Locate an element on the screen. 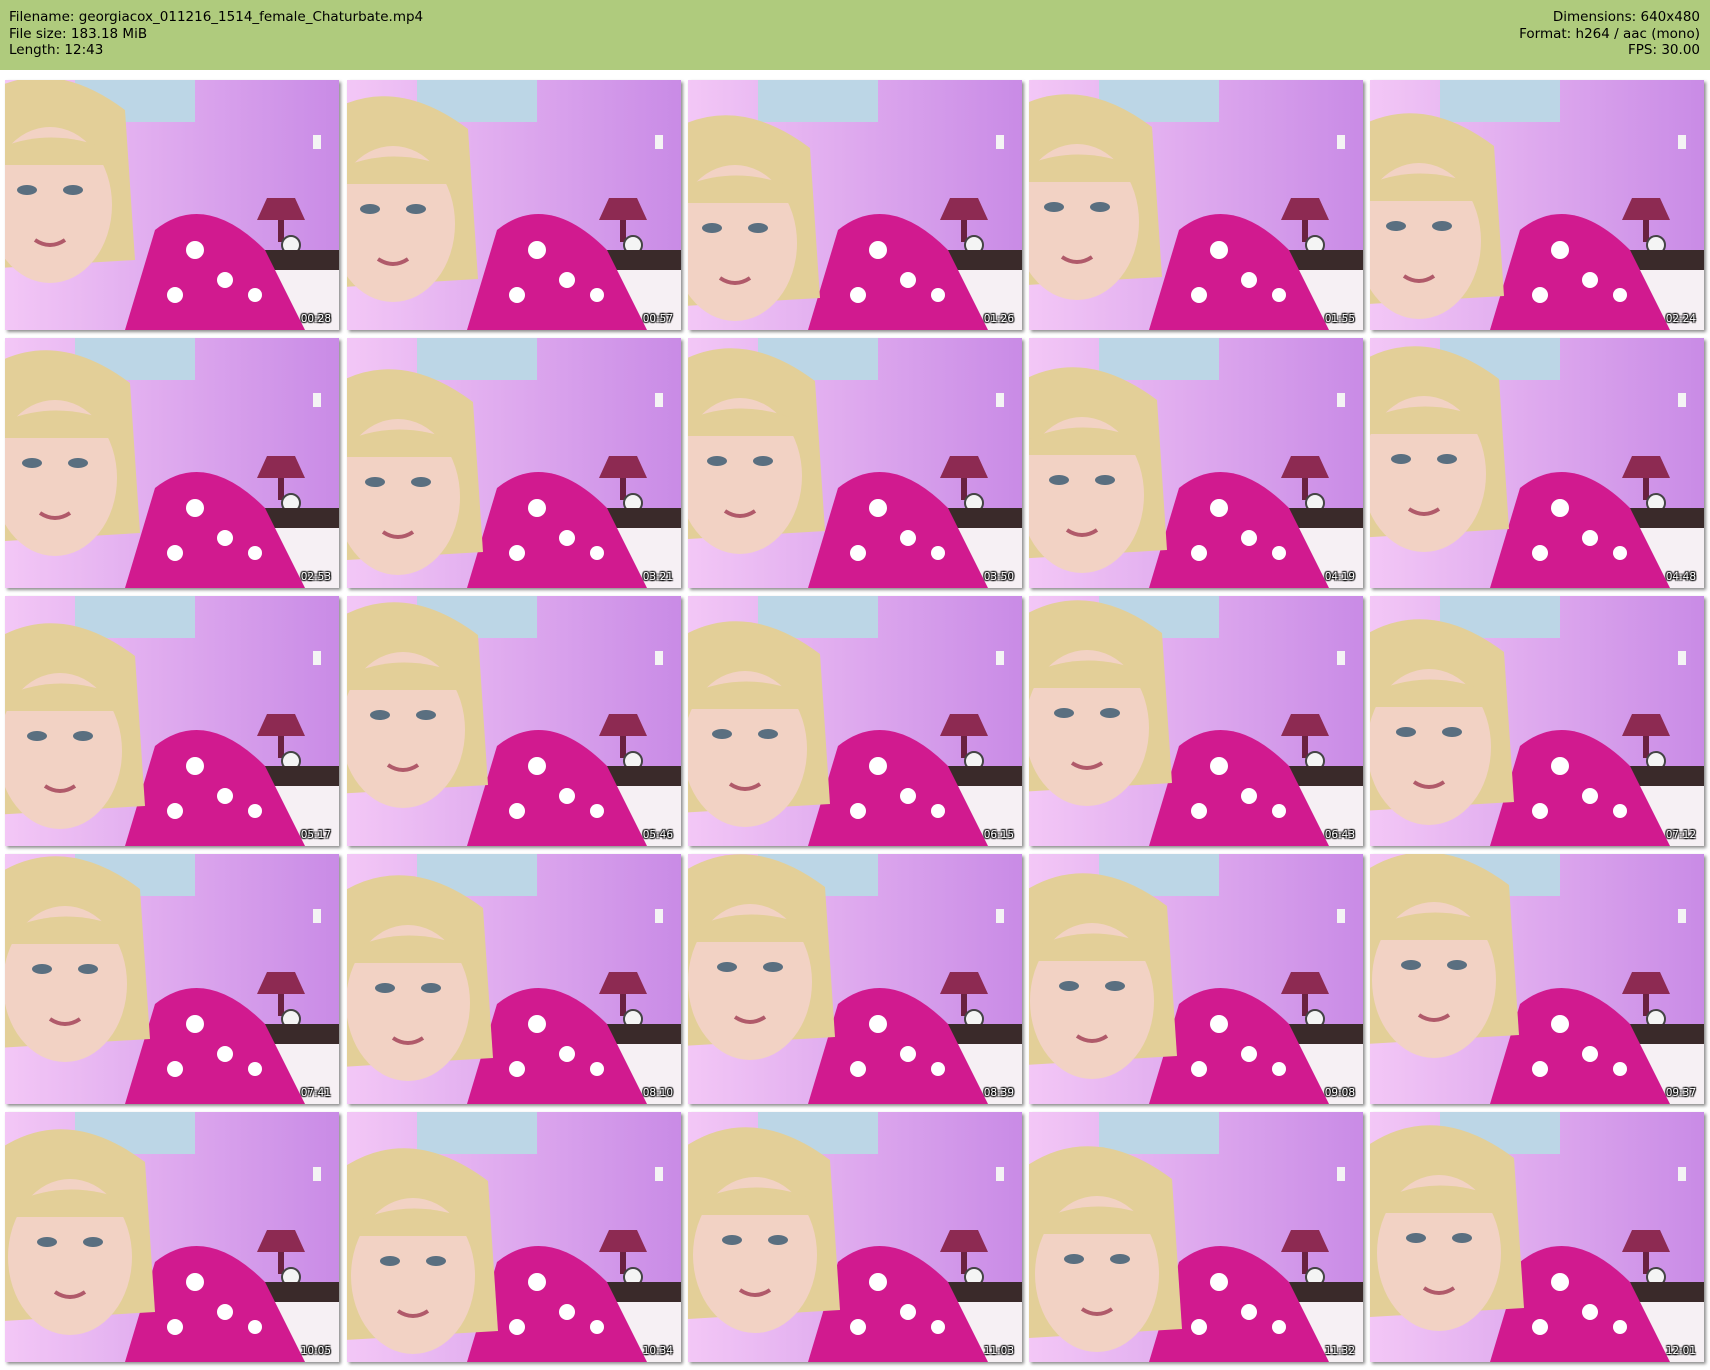 The height and width of the screenshot is (1370, 1710). video-thumbnail: 04:48 is located at coordinates (1537, 463).